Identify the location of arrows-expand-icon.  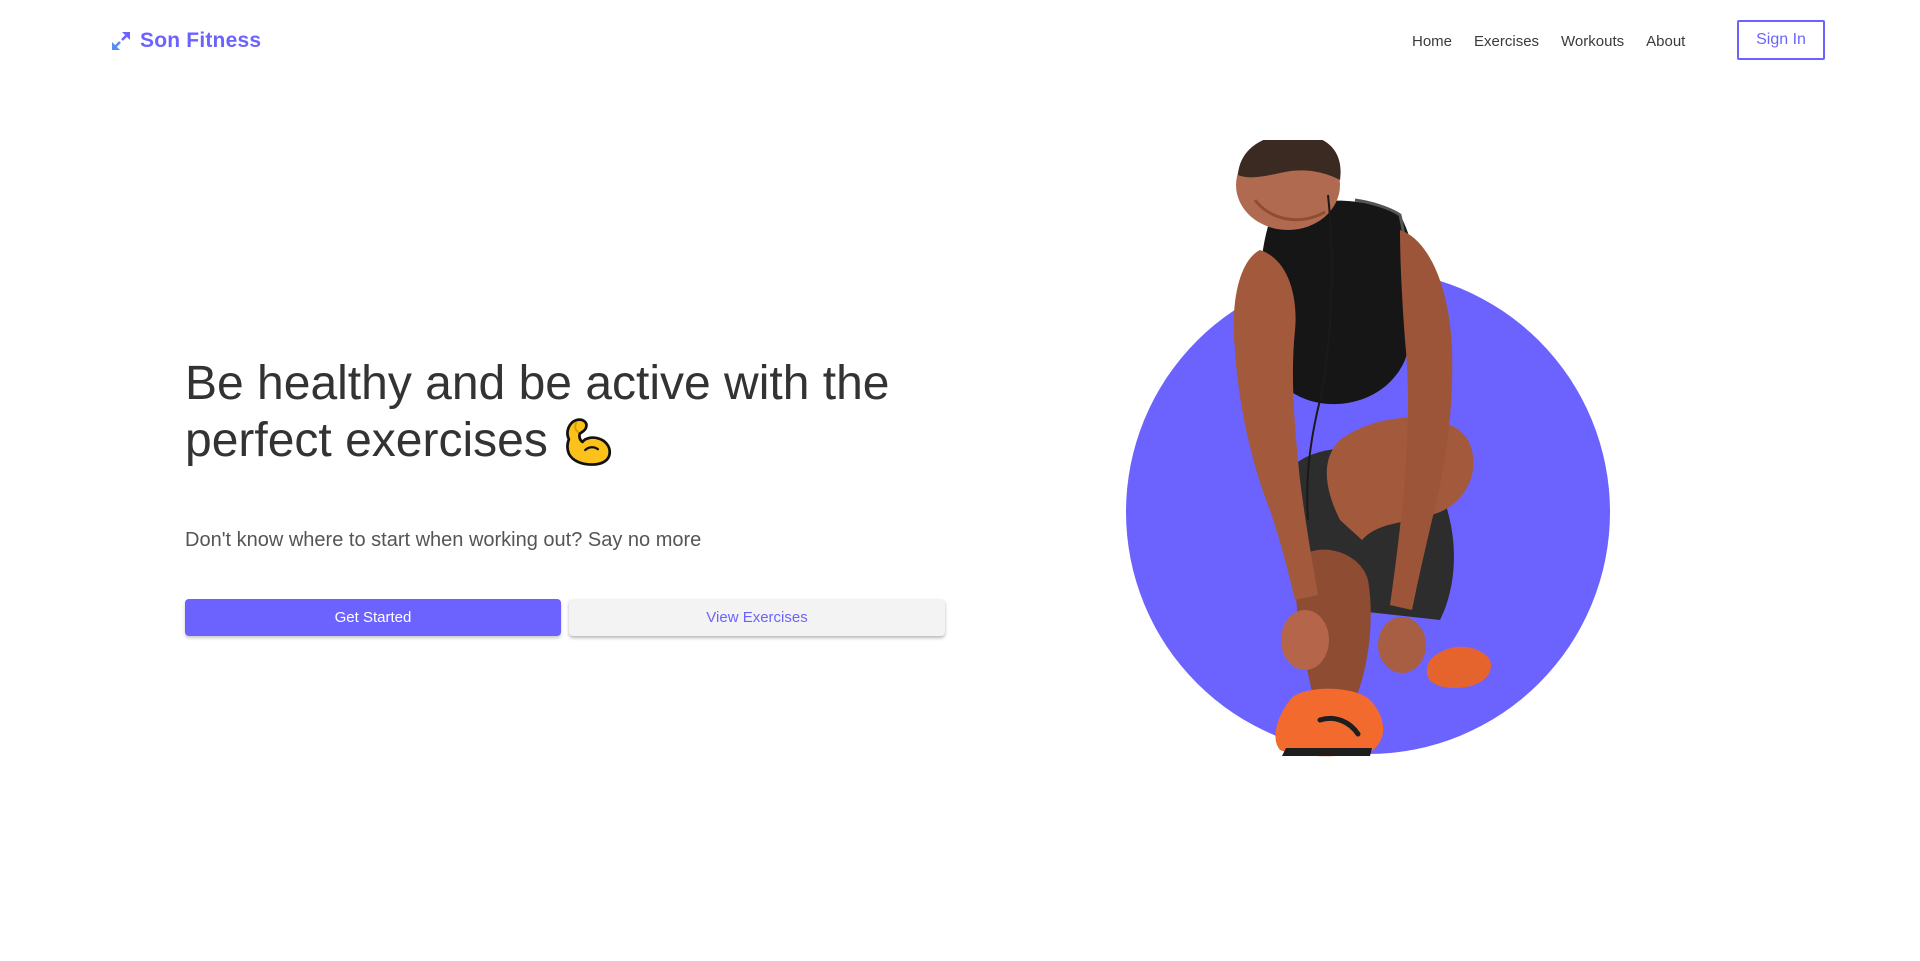
(121, 41).